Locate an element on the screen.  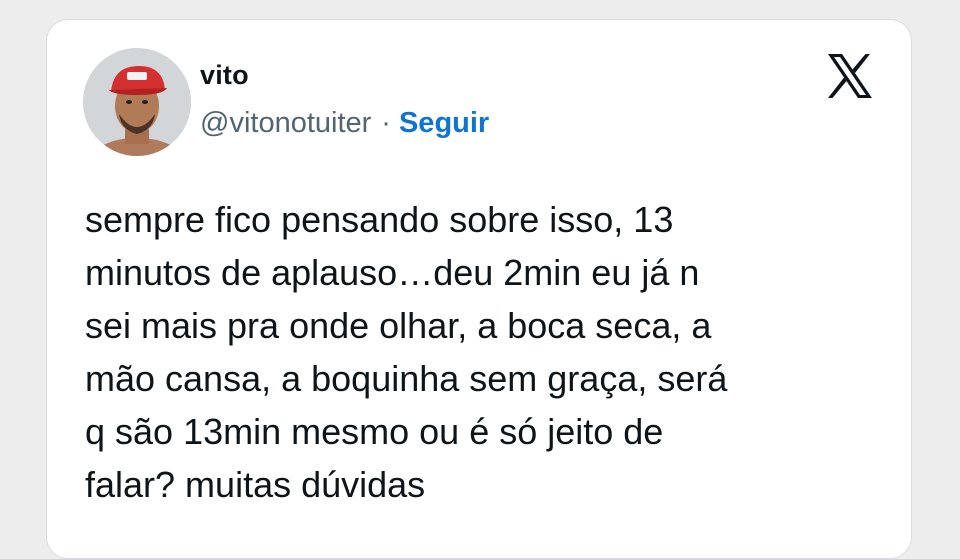
follow-button: Seguir is located at coordinates (444, 123).